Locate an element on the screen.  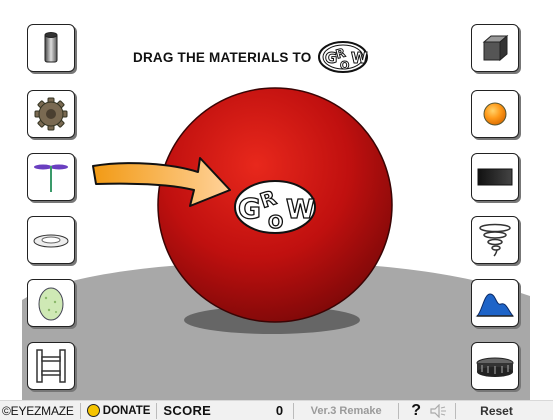
material-gear is located at coordinates (51, 114).